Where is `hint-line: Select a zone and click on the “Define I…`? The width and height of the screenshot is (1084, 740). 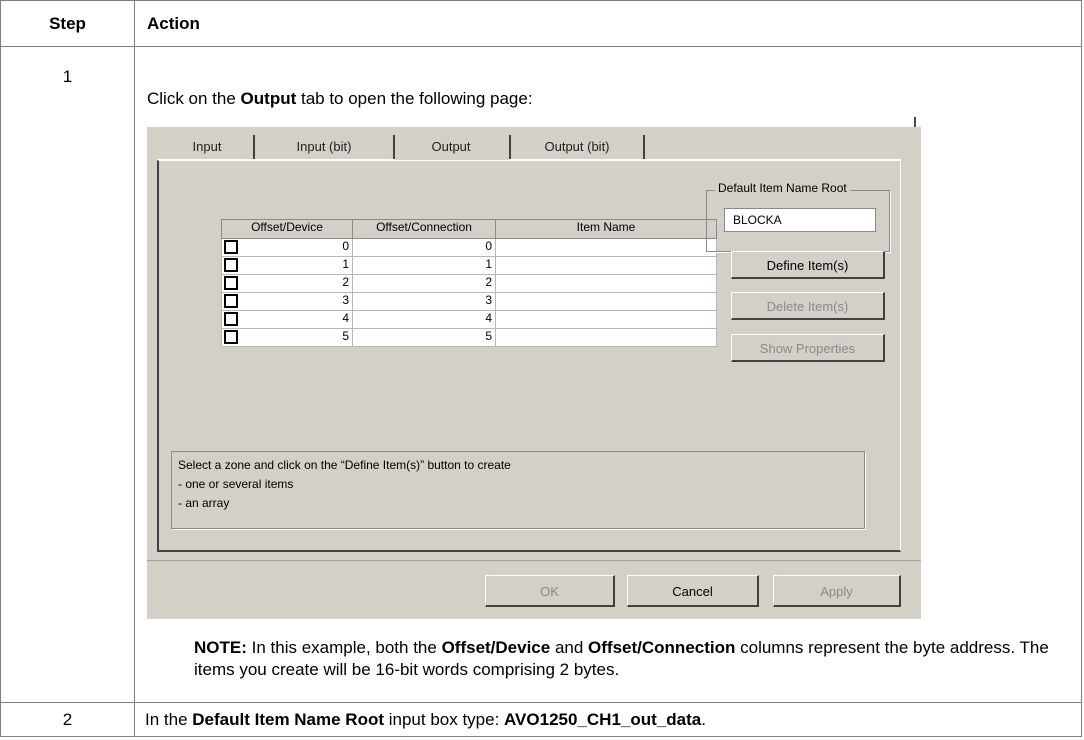
hint-line: Select a zone and click on the “Define I… is located at coordinates (344, 465).